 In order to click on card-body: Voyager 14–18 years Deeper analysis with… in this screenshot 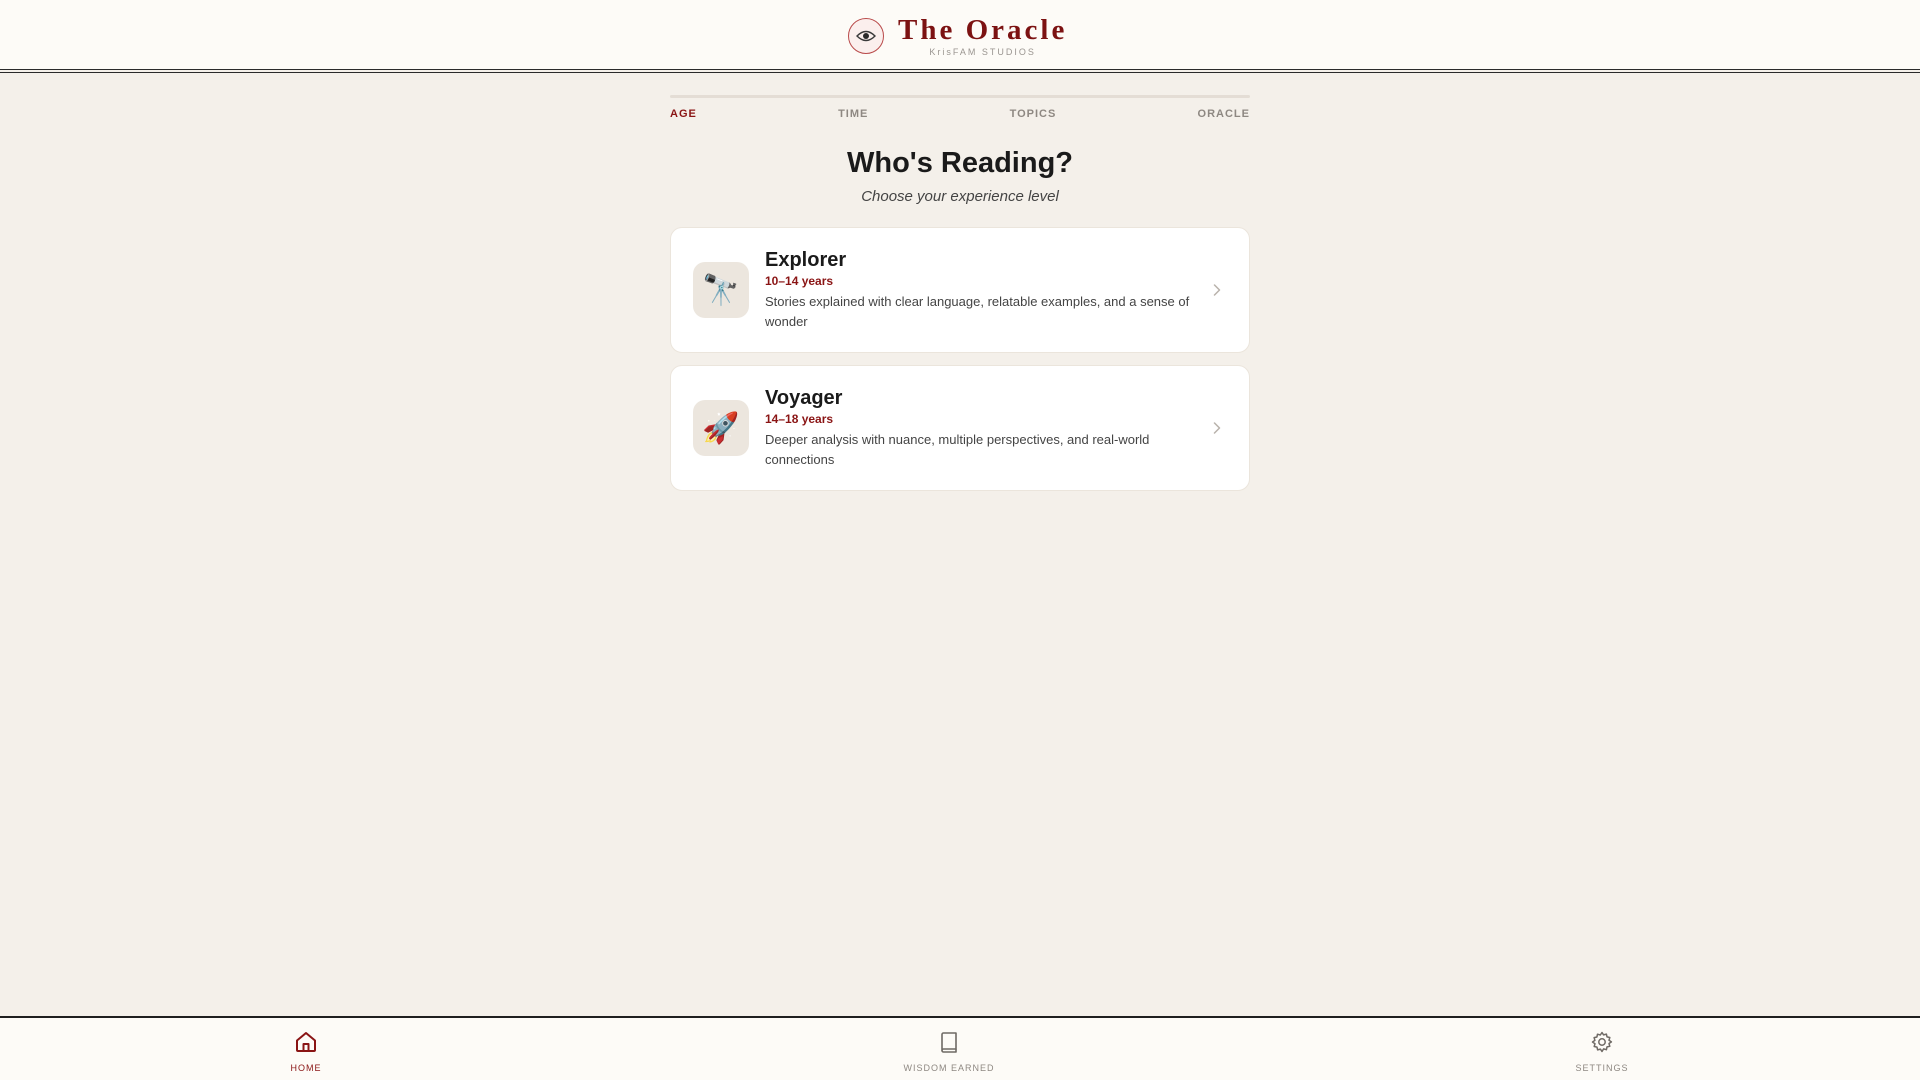, I will do `click(986, 428)`.